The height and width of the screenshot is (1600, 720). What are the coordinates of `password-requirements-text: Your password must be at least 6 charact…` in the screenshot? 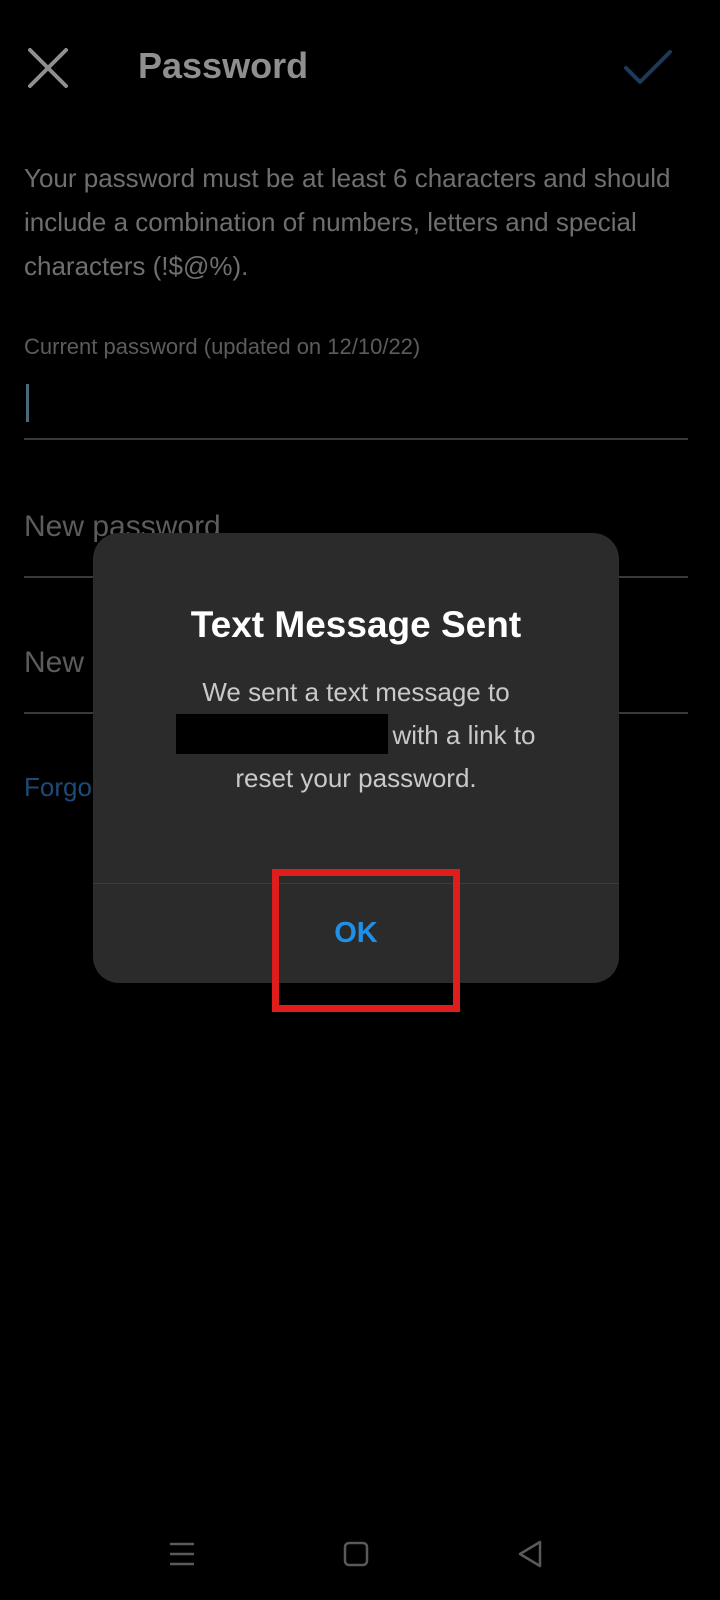 It's located at (347, 222).